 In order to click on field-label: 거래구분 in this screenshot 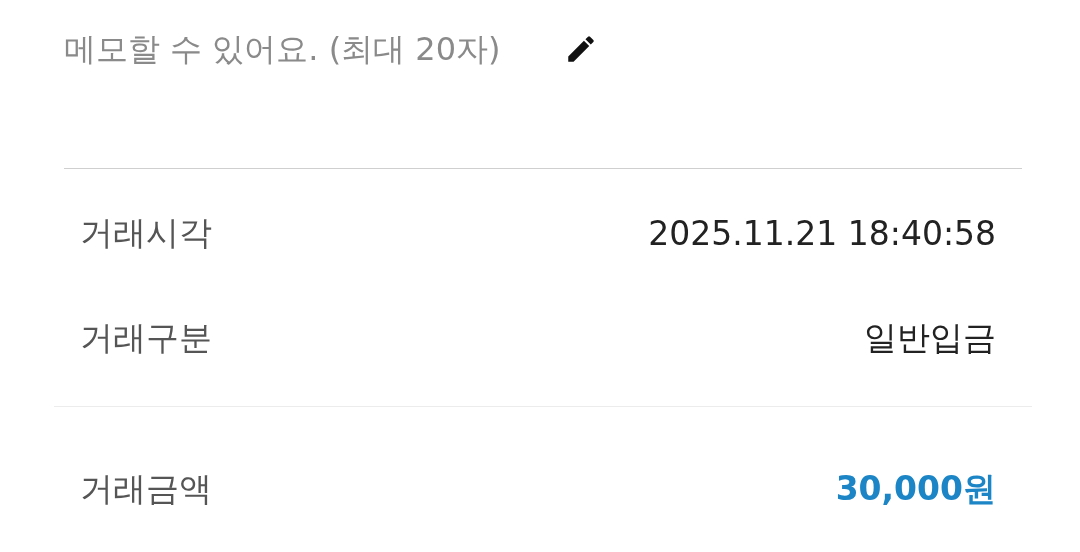, I will do `click(146, 337)`.